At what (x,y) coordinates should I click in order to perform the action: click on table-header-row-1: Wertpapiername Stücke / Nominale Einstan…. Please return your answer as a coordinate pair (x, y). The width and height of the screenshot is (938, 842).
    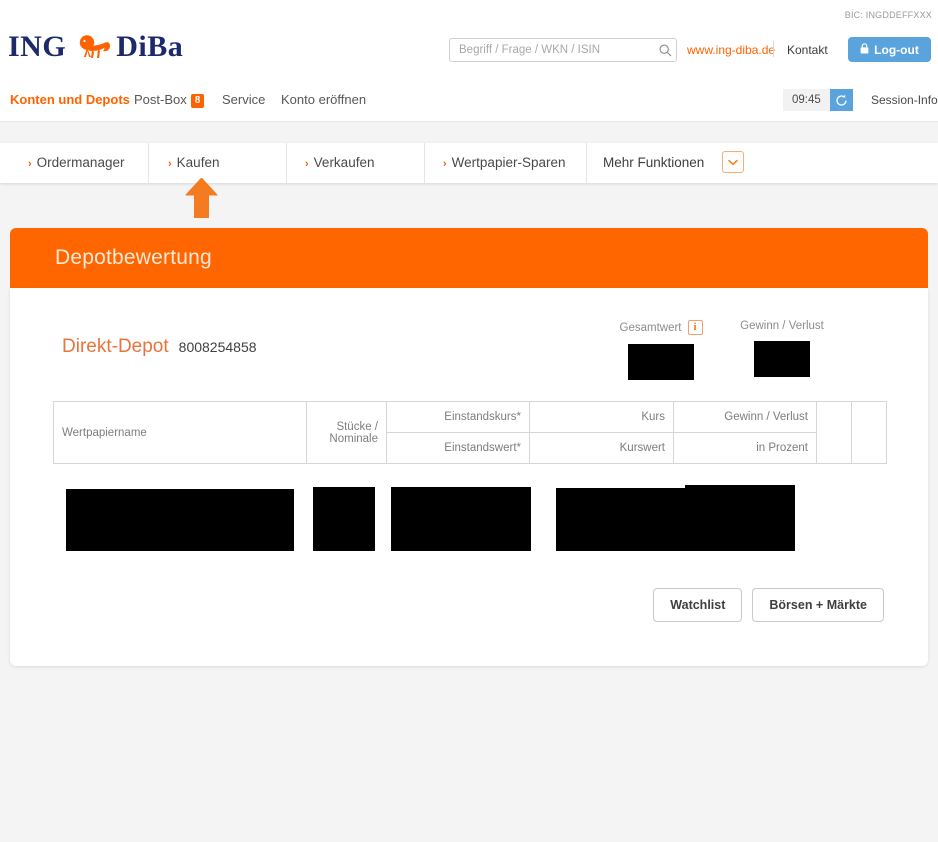
    Looking at the image, I should click on (470, 432).